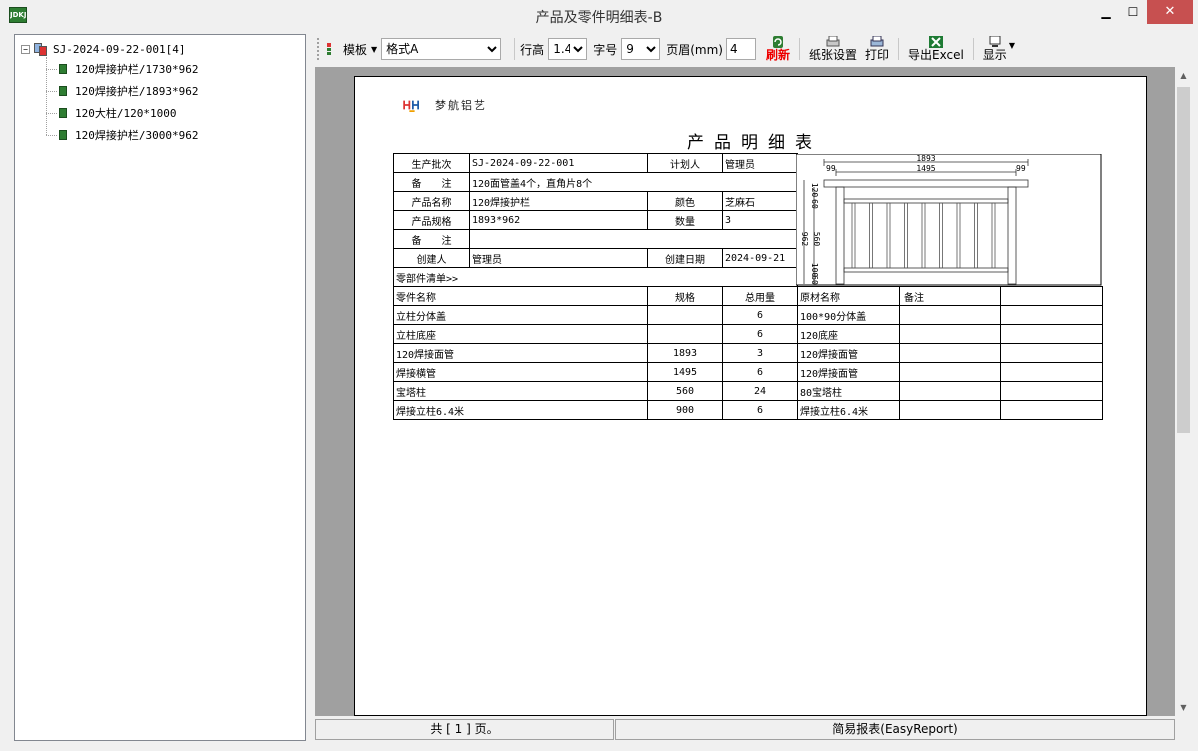 This screenshot has width=1198, height=751. What do you see at coordinates (431, 163) in the screenshot?
I see `batch-label: 生产批次` at bounding box center [431, 163].